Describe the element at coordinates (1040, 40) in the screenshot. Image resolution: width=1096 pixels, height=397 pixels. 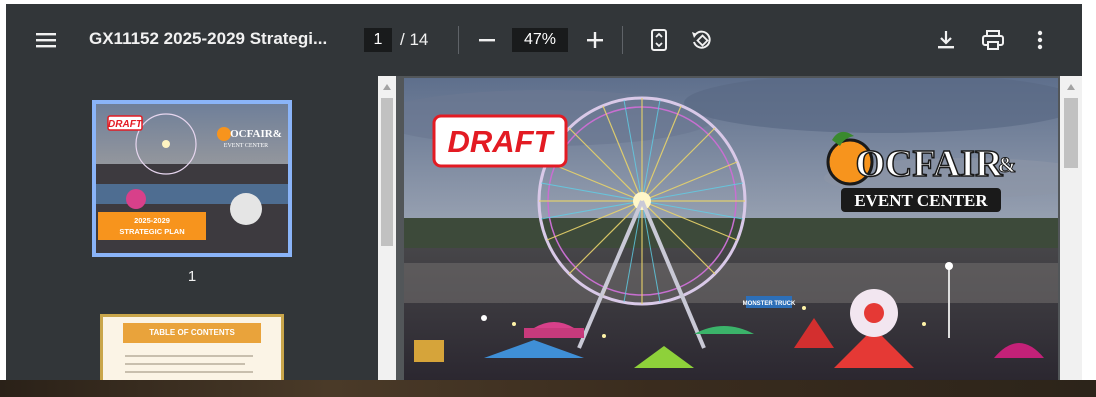
I see `more-options-icon` at that location.